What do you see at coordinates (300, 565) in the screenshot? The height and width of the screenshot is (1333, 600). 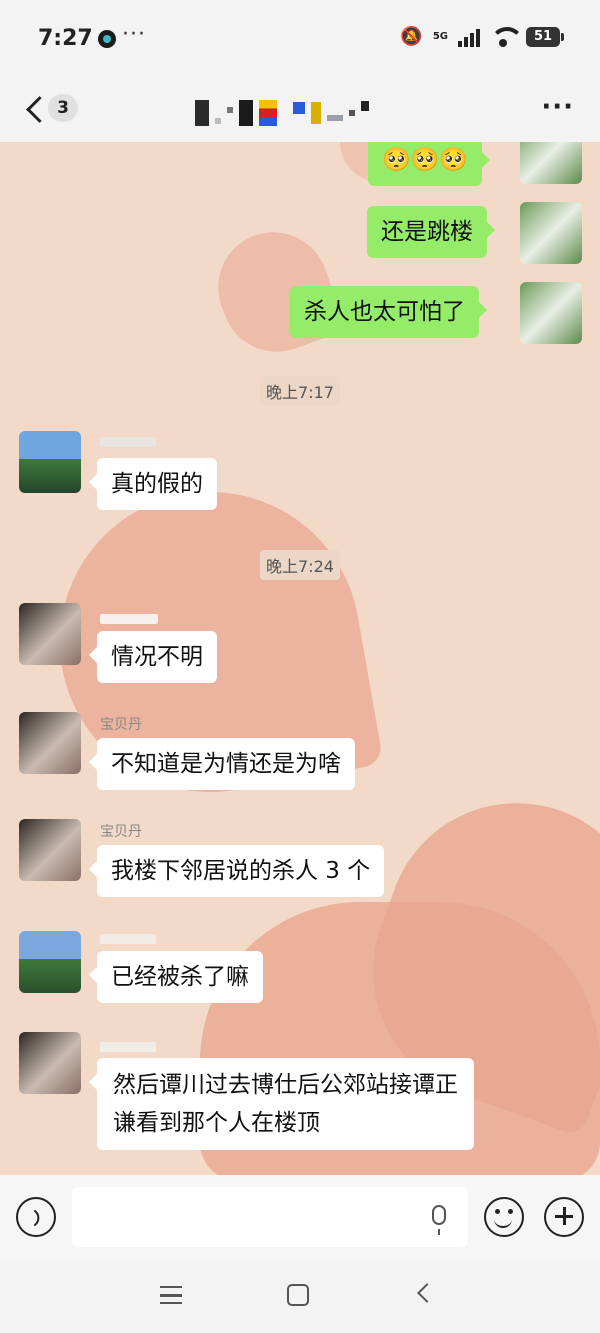 I see `message-timestamp: 晚上7:24` at bounding box center [300, 565].